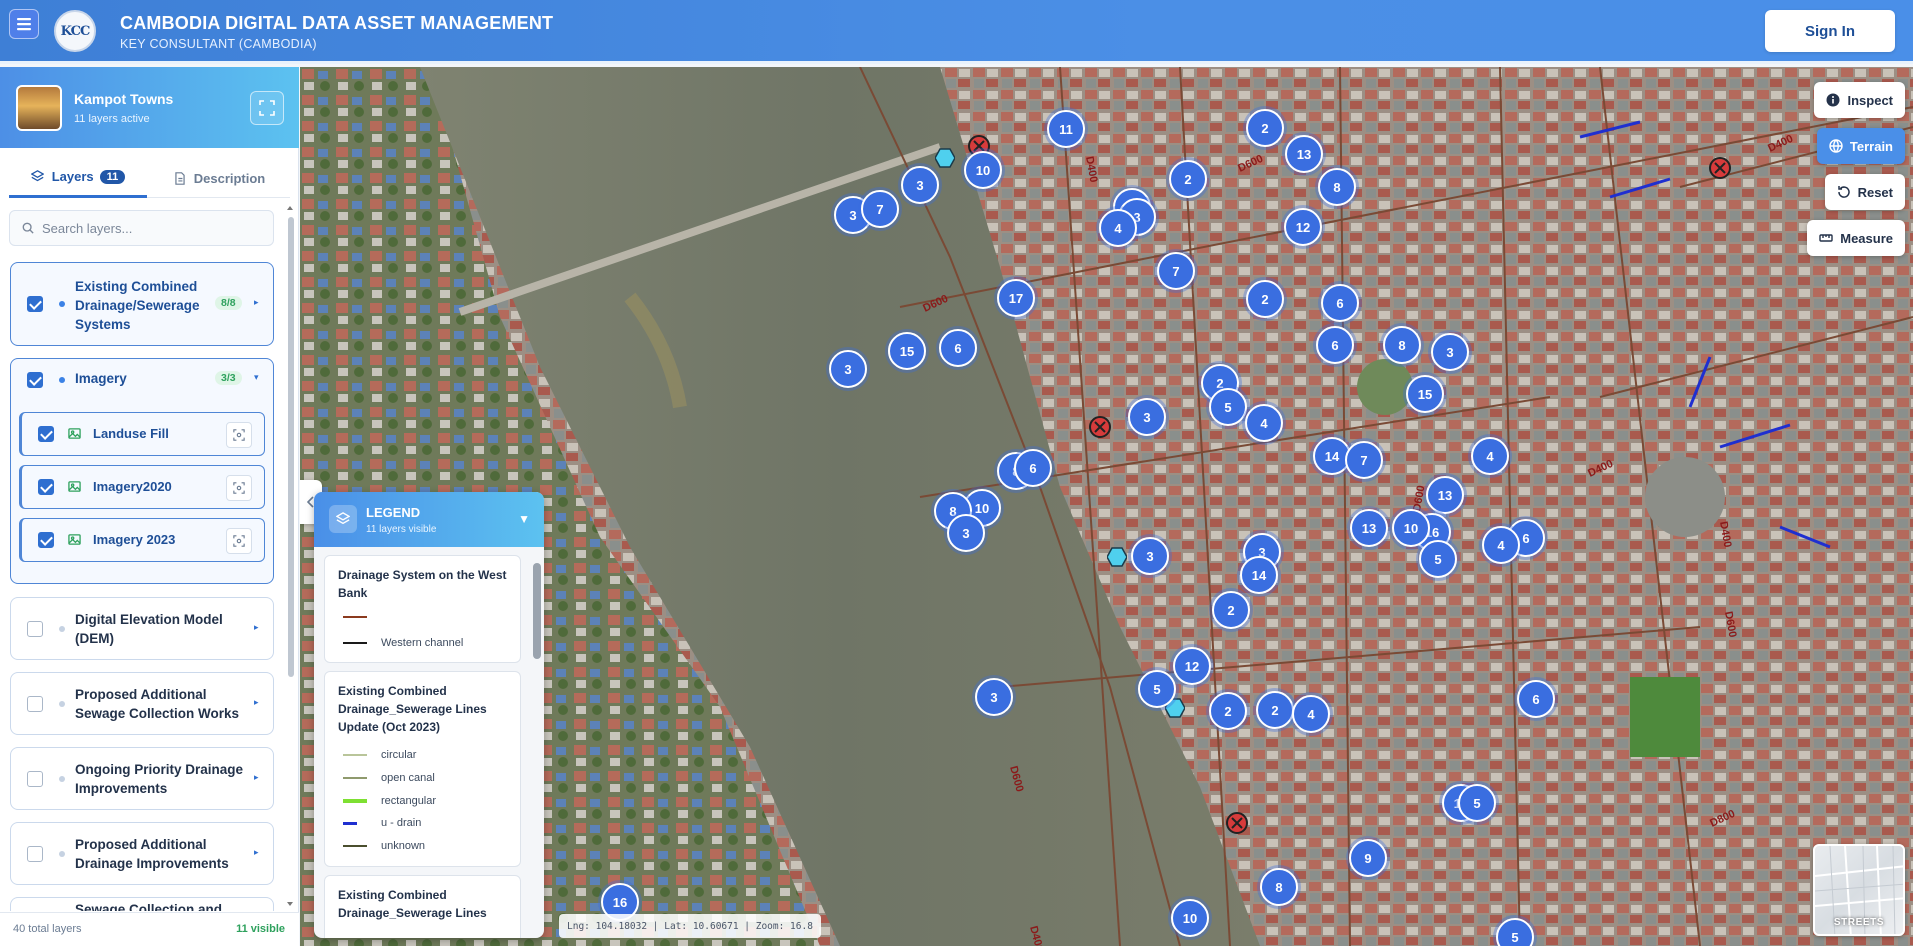  Describe the element at coordinates (142, 628) in the screenshot. I see `layer-group-dem: Digital Elevation Model (DEM) ▸` at that location.